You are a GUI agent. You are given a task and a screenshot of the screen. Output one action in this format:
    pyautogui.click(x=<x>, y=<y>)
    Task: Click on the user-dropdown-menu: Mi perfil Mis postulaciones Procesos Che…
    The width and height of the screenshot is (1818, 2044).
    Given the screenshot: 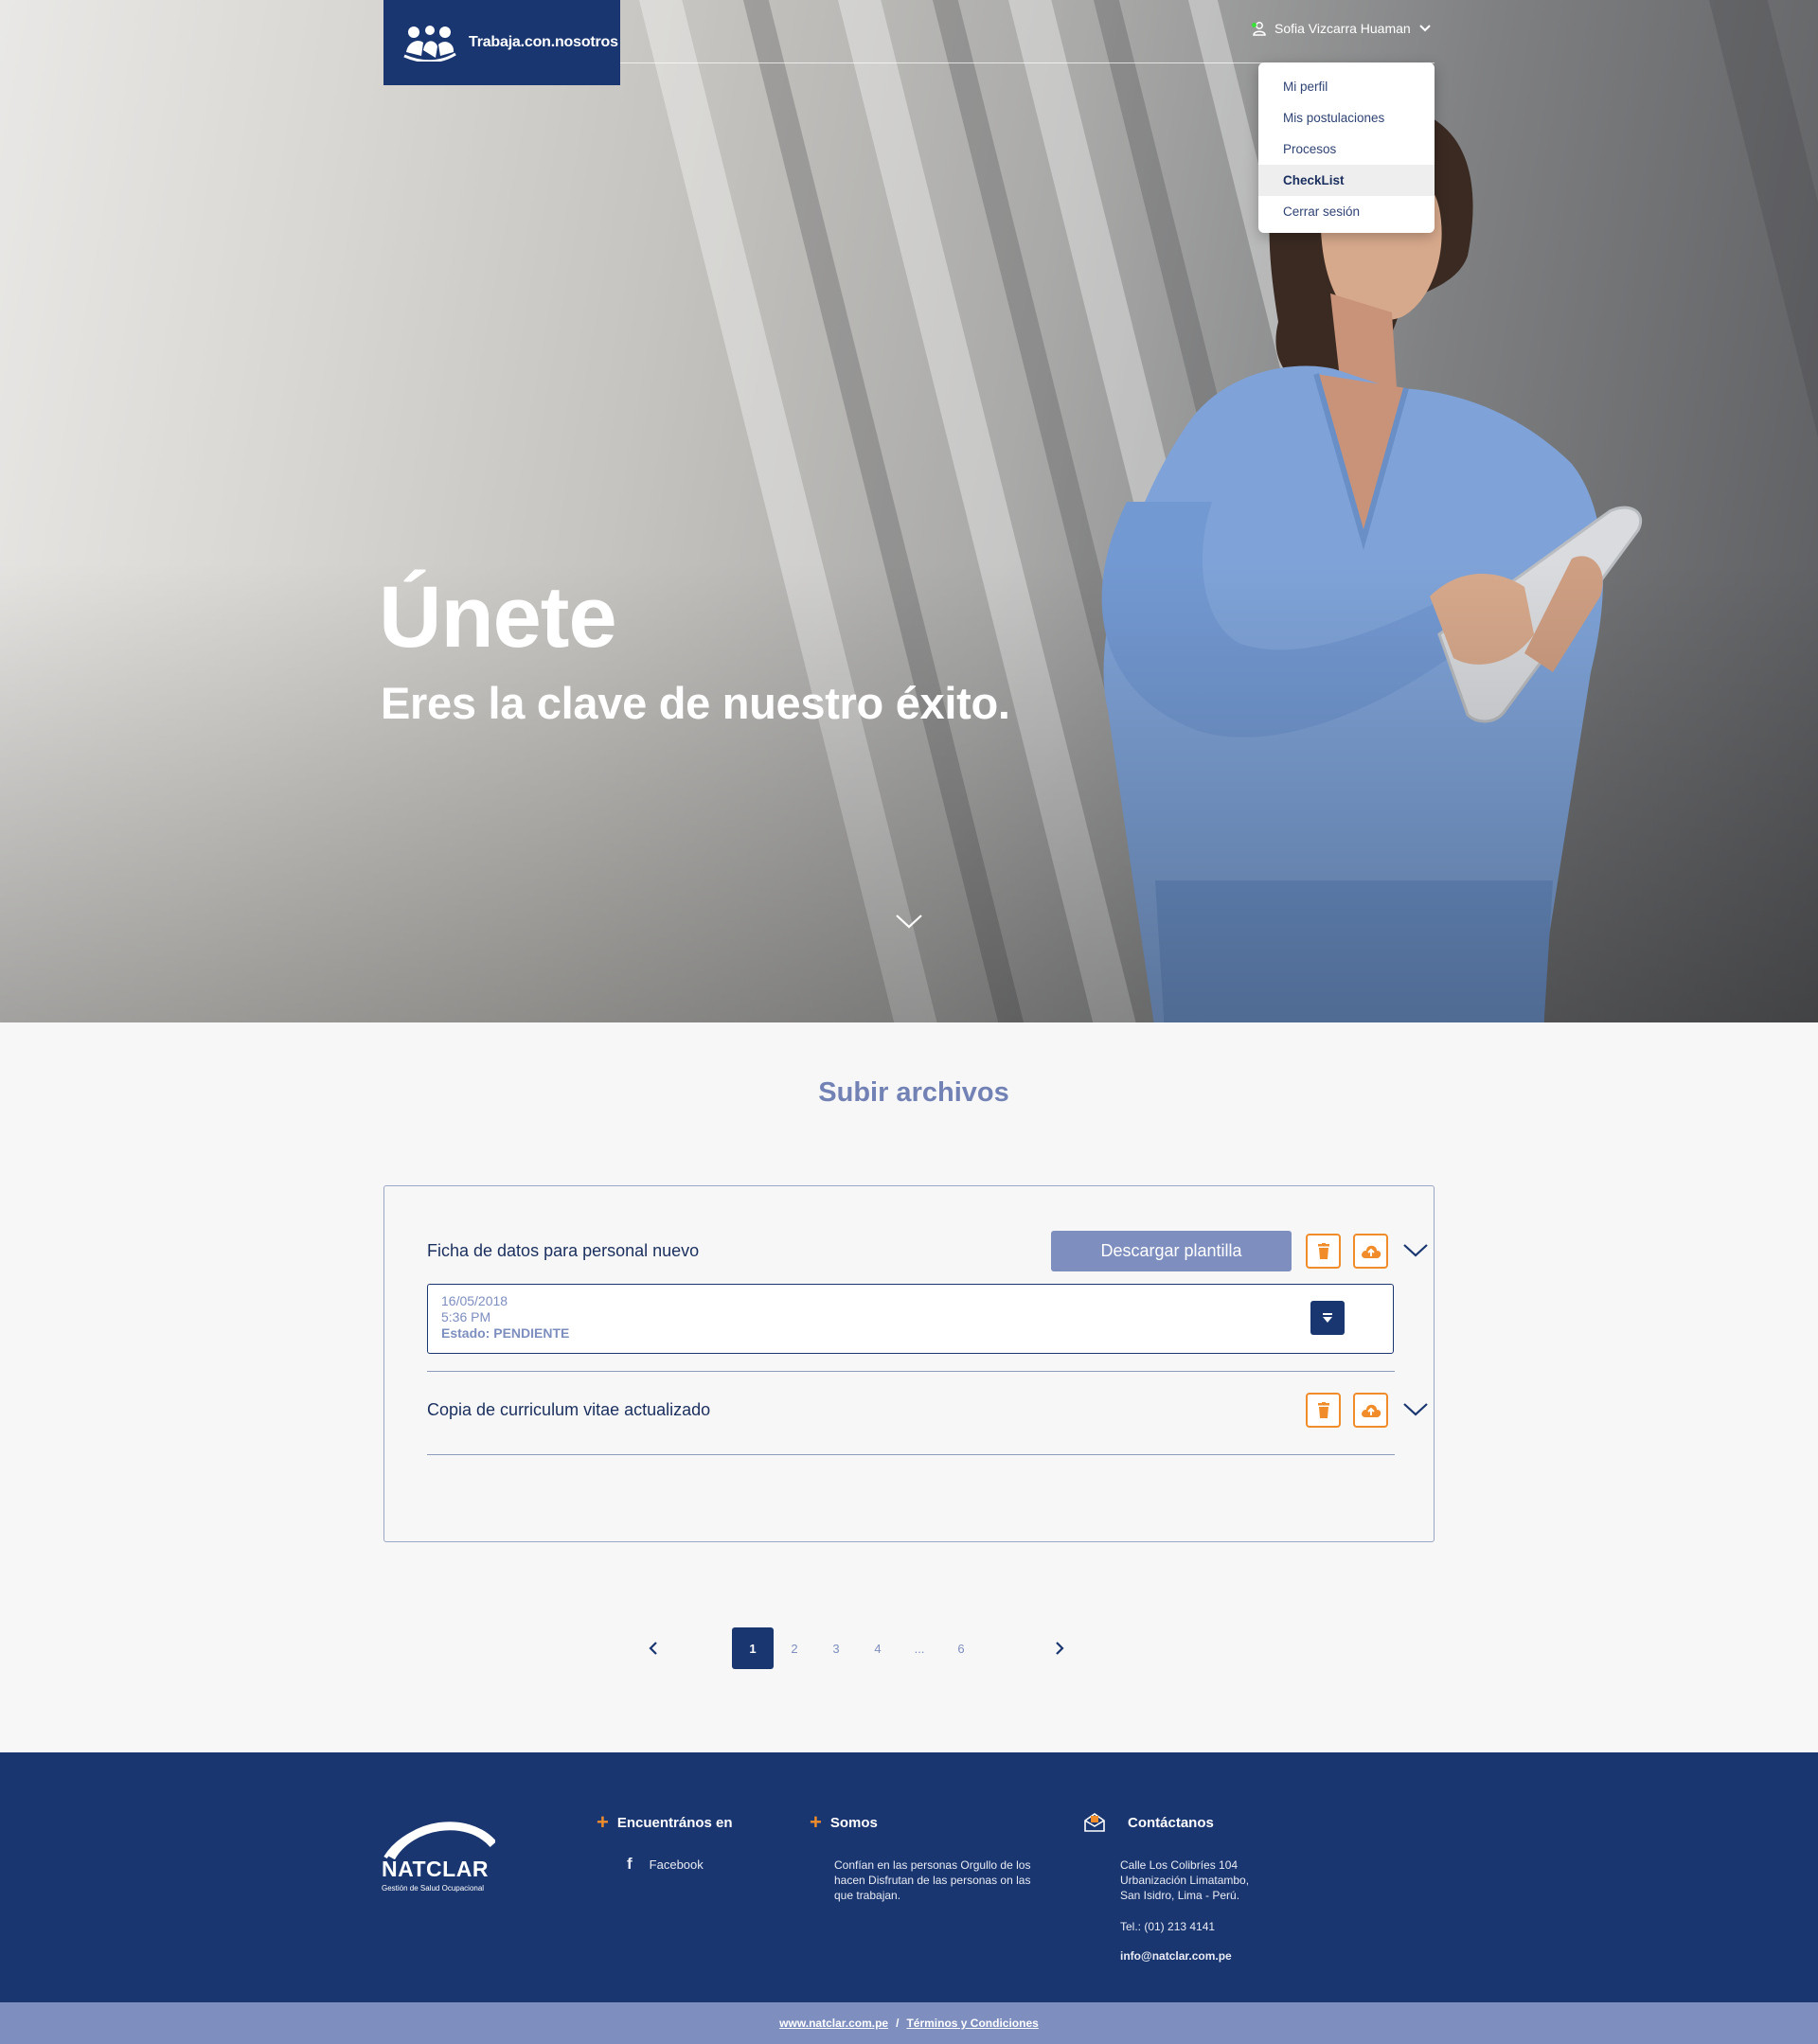 What is the action you would take?
    pyautogui.click(x=1346, y=147)
    